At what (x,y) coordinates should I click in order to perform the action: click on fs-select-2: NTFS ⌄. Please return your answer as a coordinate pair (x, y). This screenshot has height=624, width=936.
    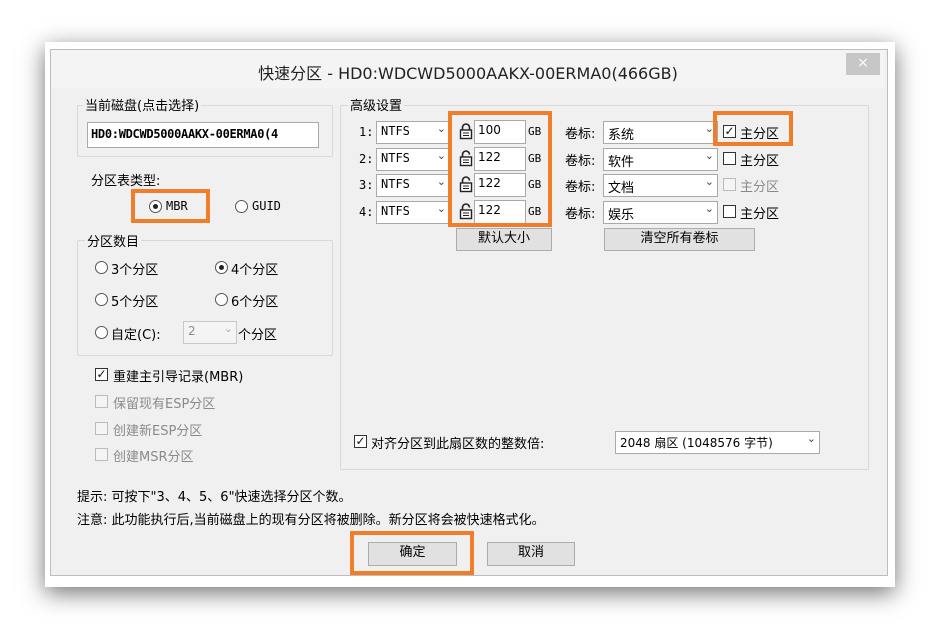
    Looking at the image, I should click on (413, 159).